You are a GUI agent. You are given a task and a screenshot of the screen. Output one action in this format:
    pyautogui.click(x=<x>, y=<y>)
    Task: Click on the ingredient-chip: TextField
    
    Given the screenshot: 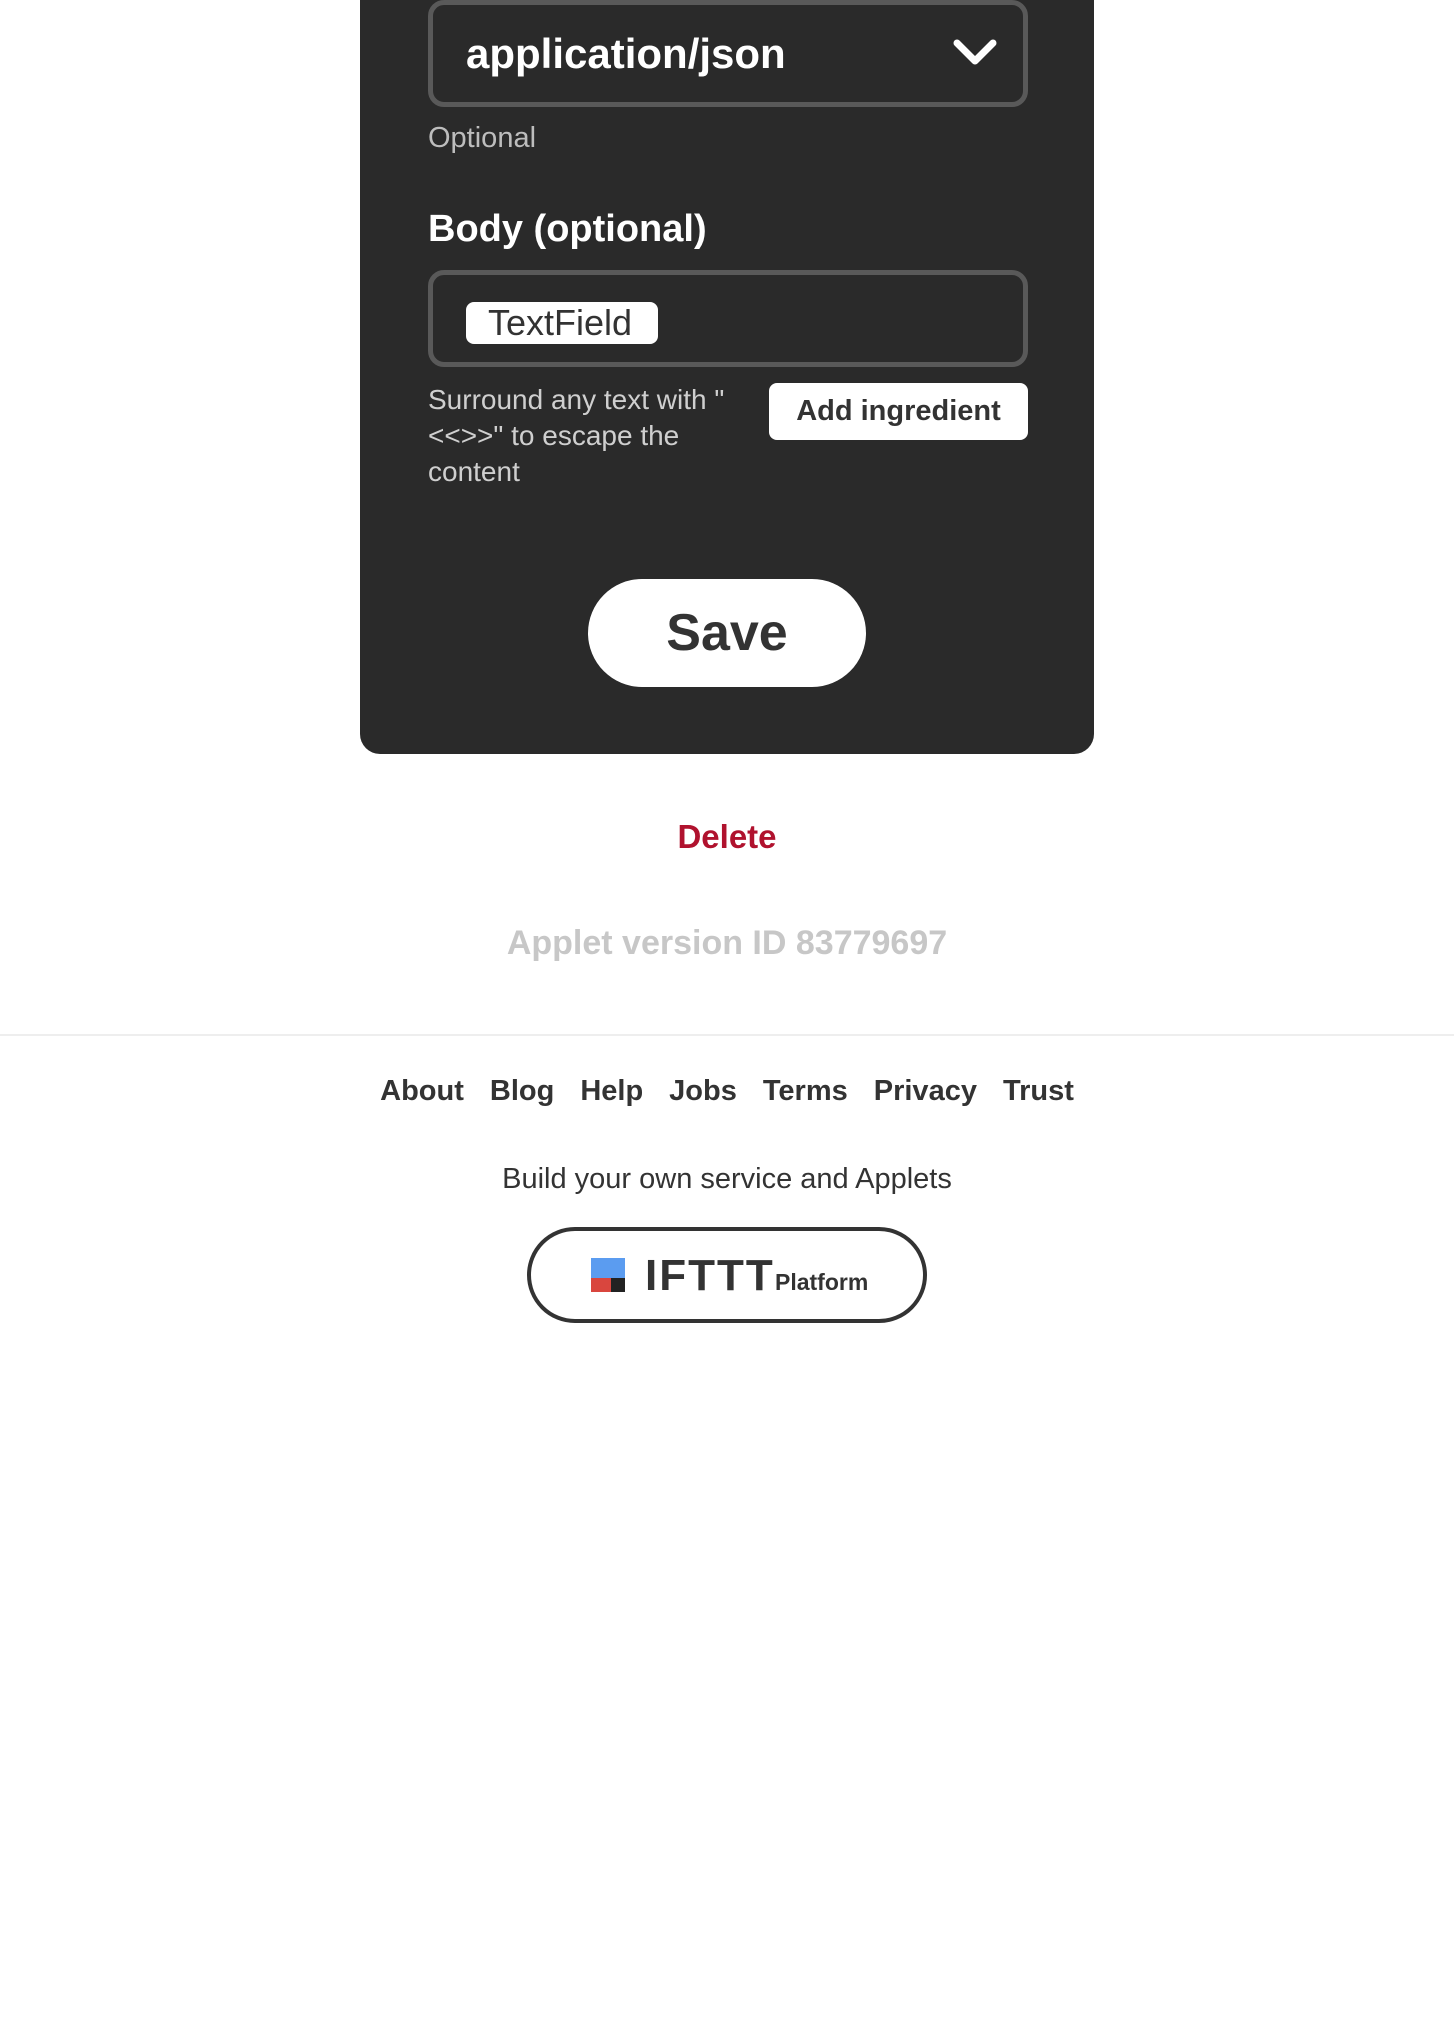 What is the action you would take?
    pyautogui.click(x=562, y=323)
    